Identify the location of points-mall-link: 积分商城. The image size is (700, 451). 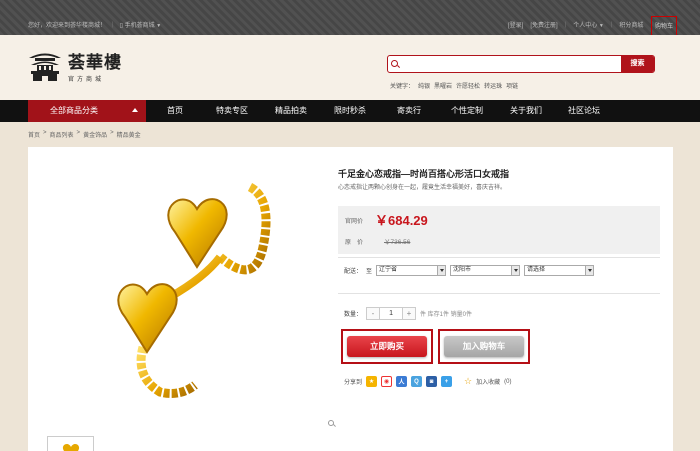
(631, 24).